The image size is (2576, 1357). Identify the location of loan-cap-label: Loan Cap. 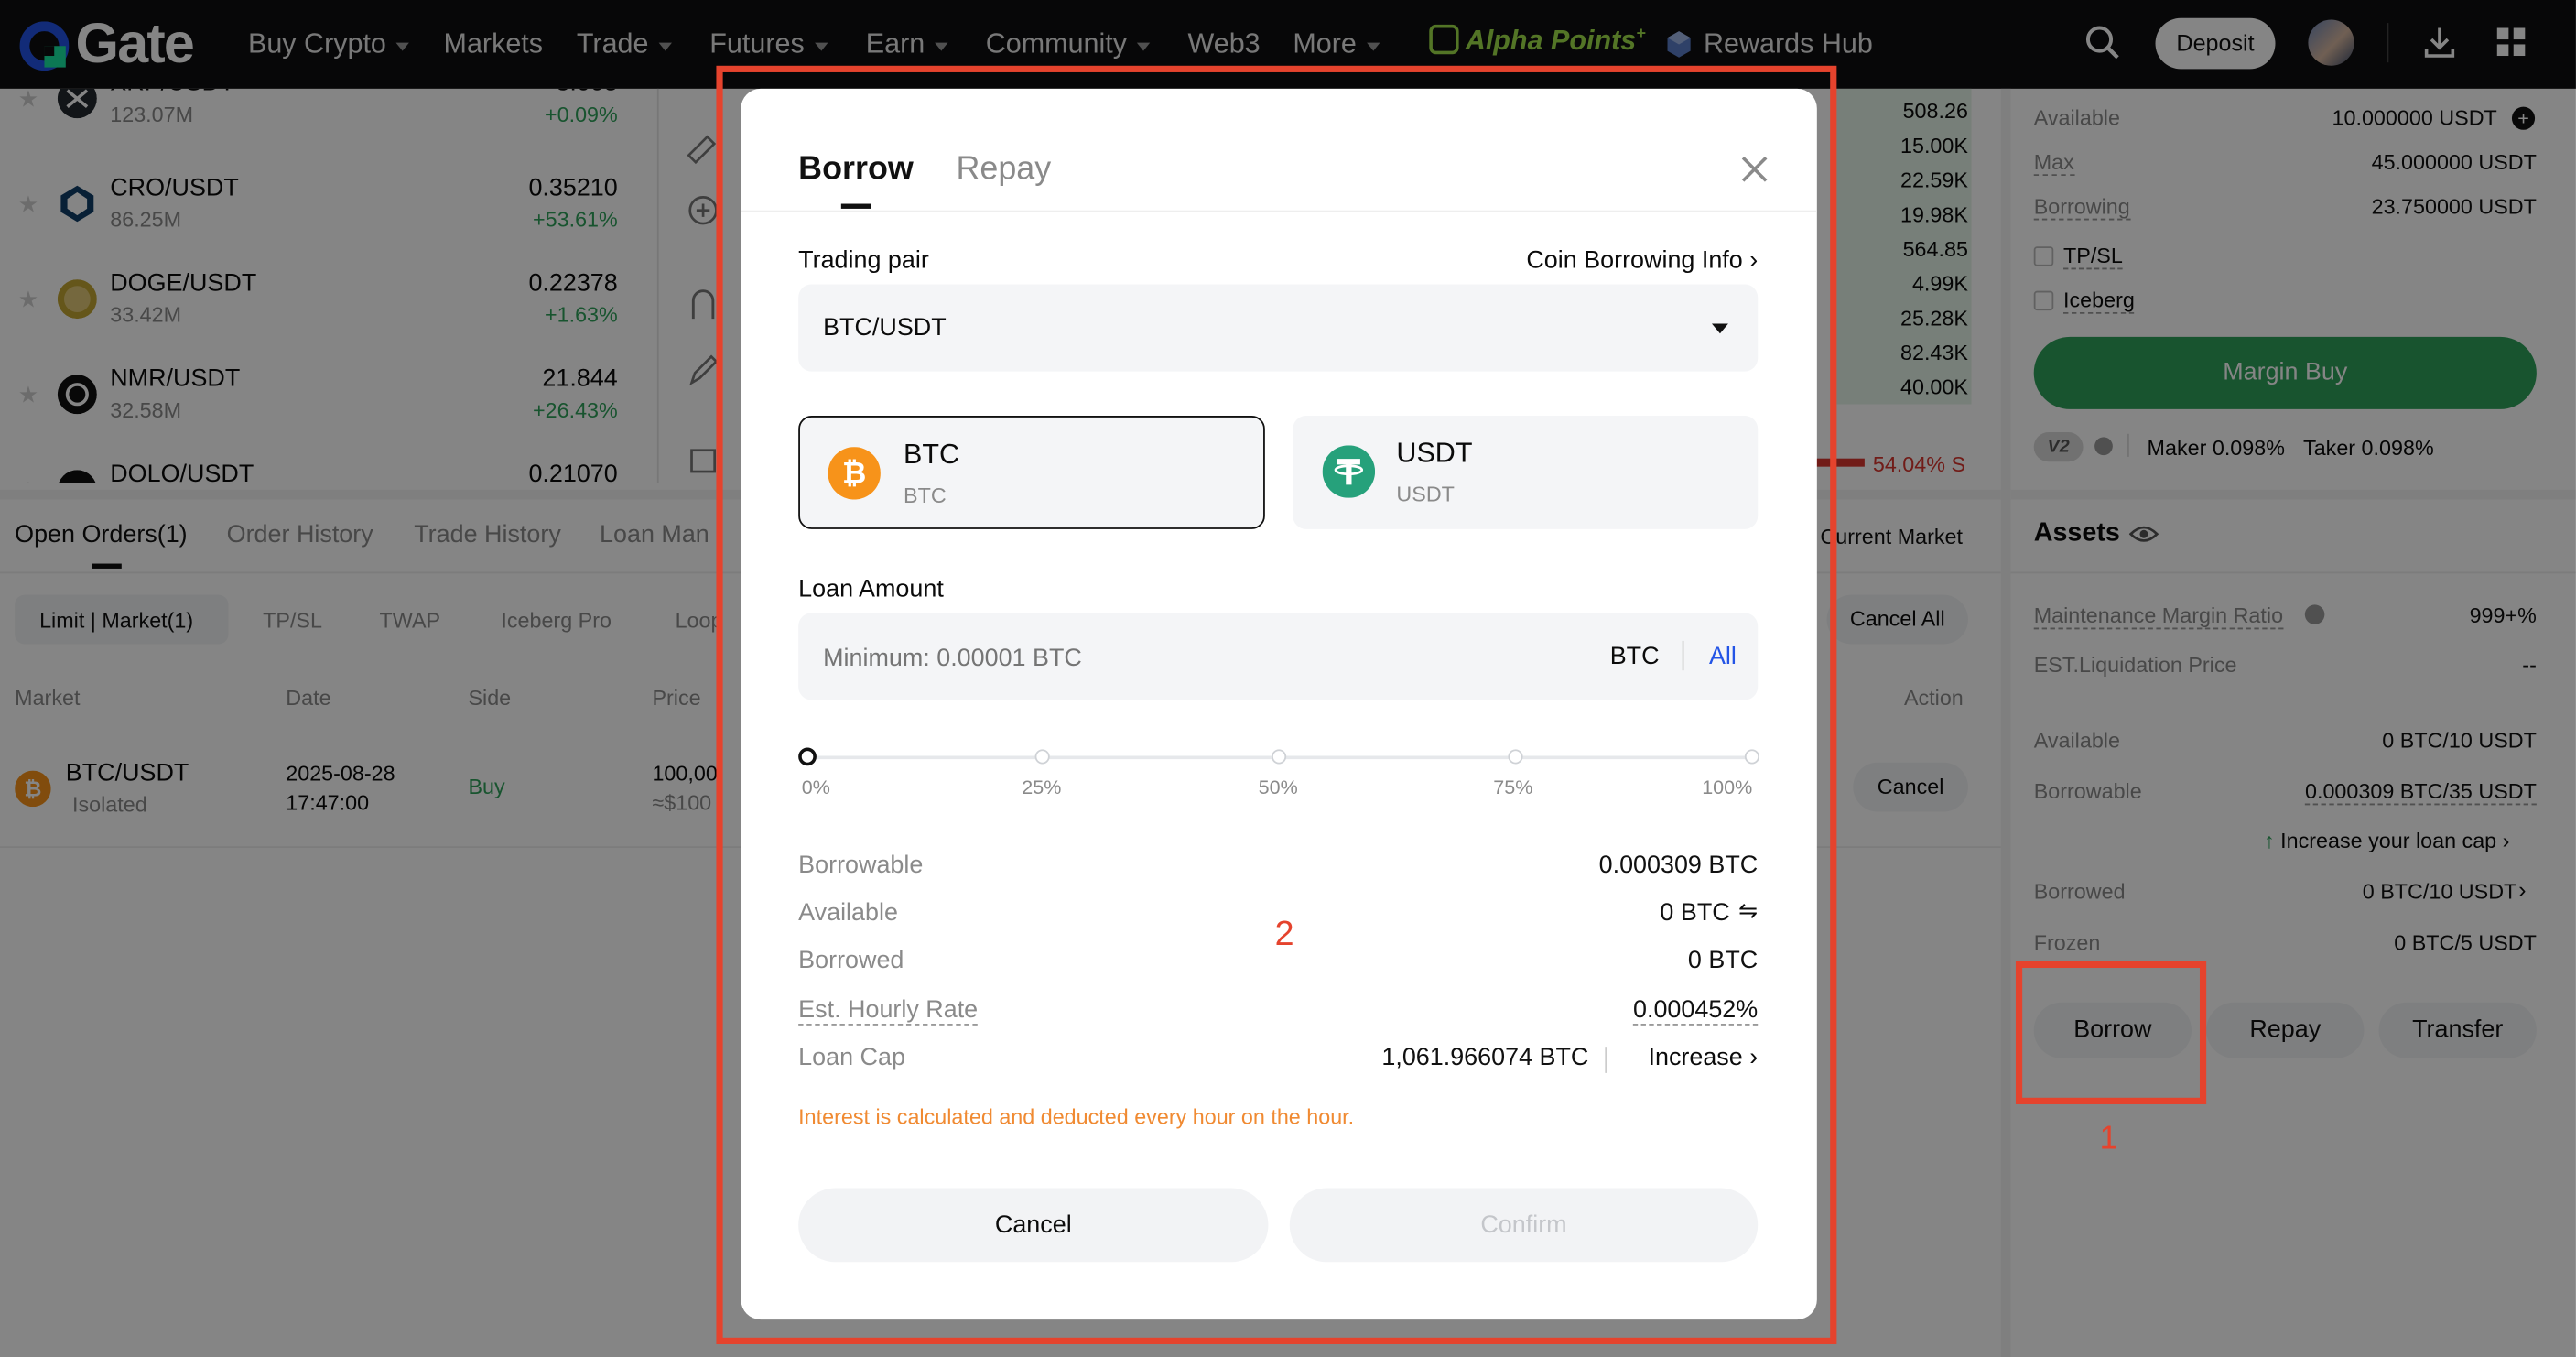
(852, 1057).